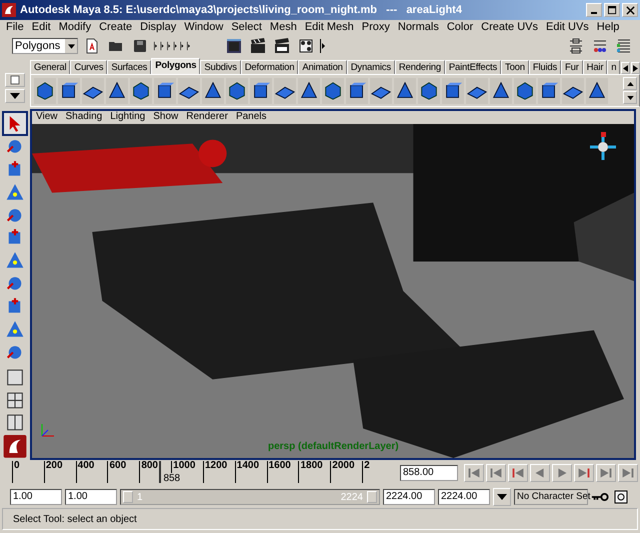  I want to click on panel-menu-item: Lighting, so click(128, 117).